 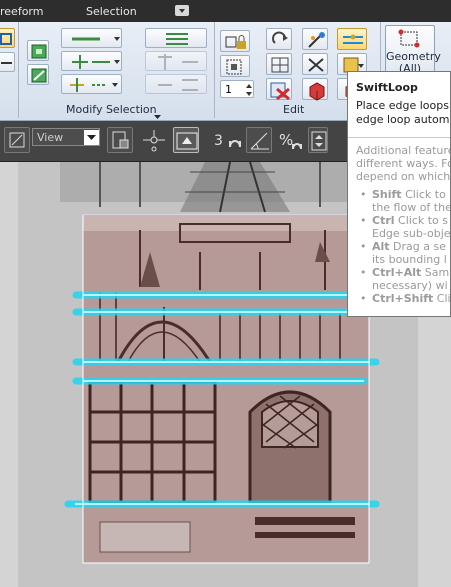 What do you see at coordinates (225, 11) in the screenshot?
I see `ribbon-tab-bar: reeform Selection` at bounding box center [225, 11].